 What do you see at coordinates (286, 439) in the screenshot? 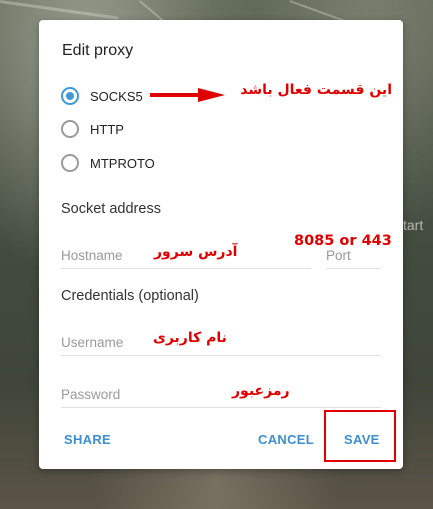
I see `cancel-button: CANCEL` at bounding box center [286, 439].